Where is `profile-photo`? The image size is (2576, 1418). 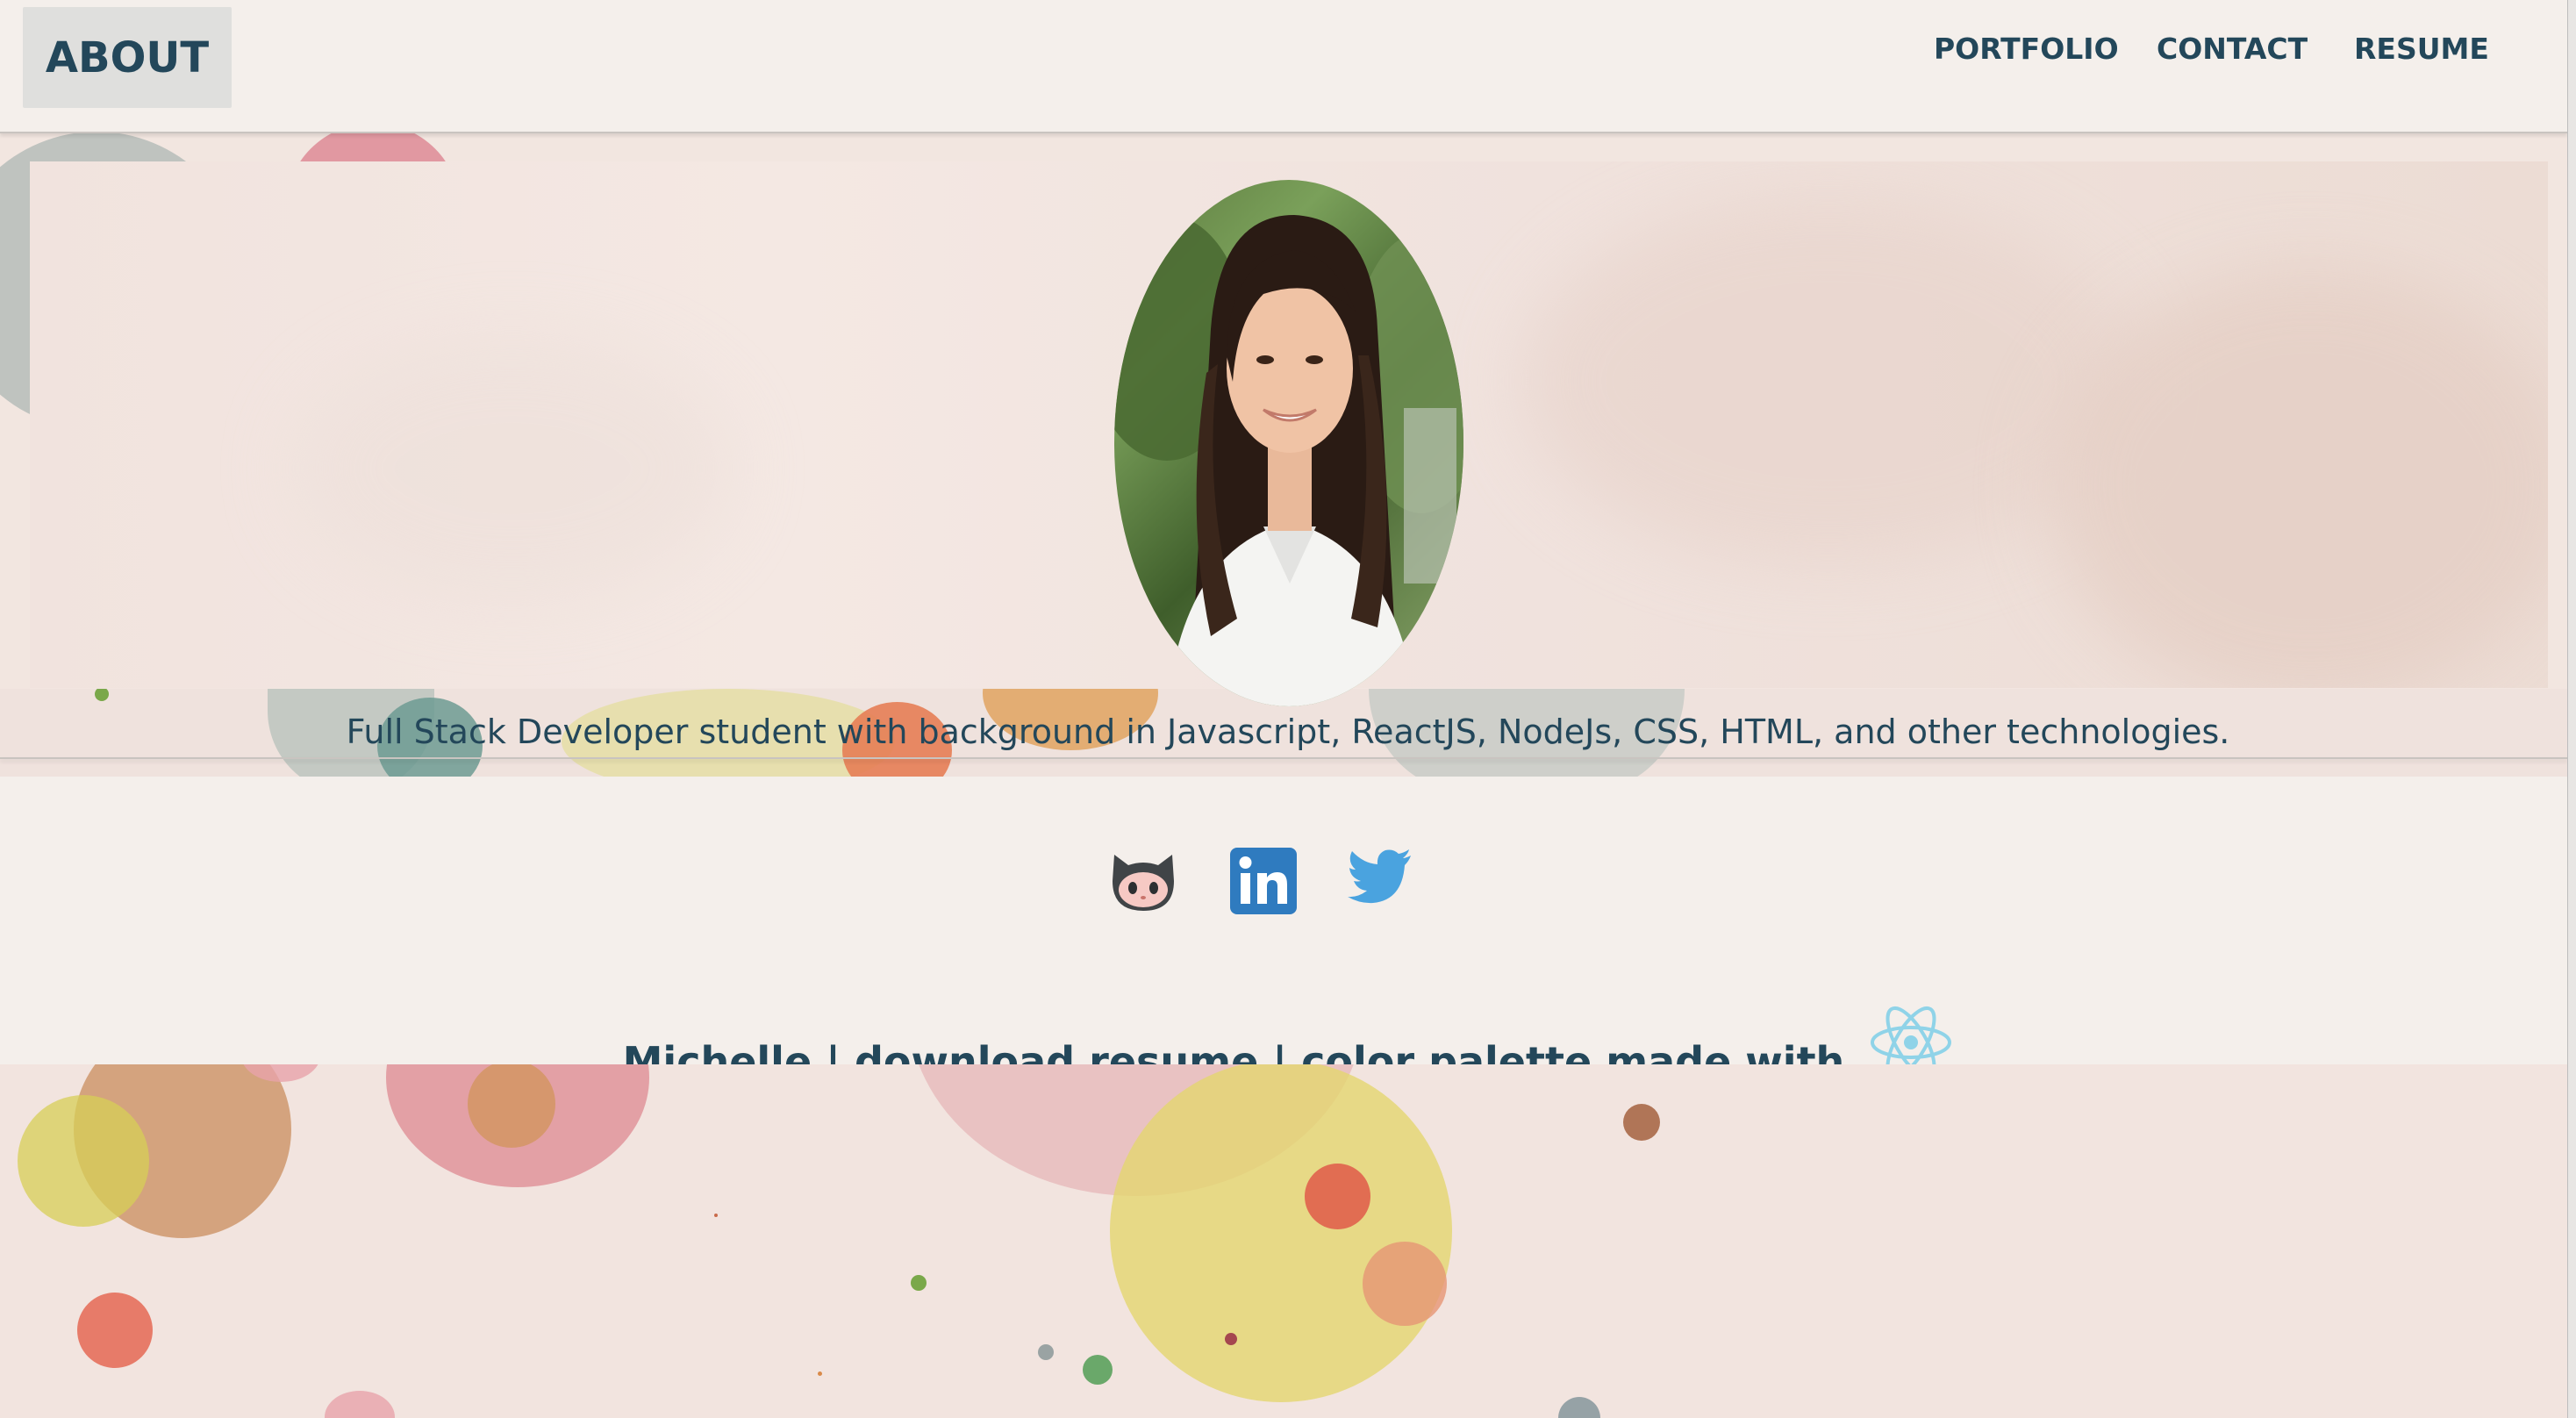
profile-photo is located at coordinates (1288, 443).